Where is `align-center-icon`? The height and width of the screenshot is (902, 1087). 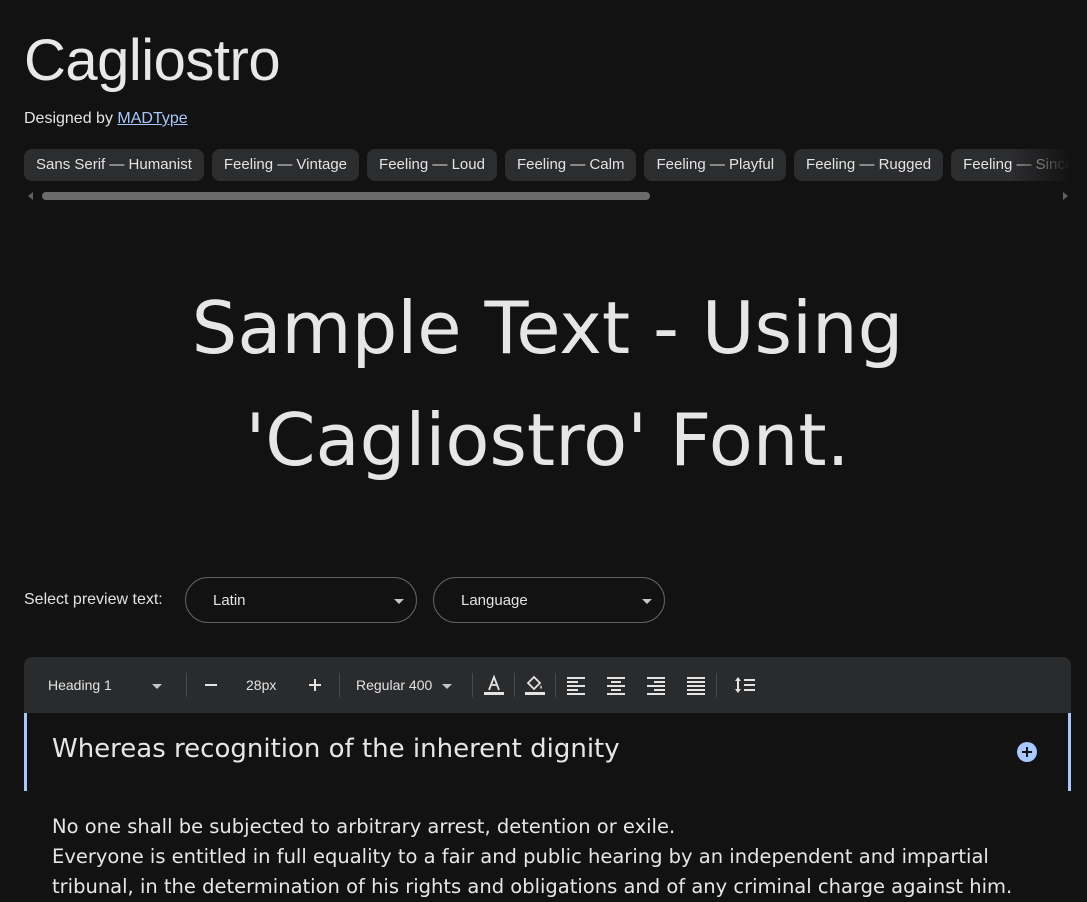 align-center-icon is located at coordinates (616, 685).